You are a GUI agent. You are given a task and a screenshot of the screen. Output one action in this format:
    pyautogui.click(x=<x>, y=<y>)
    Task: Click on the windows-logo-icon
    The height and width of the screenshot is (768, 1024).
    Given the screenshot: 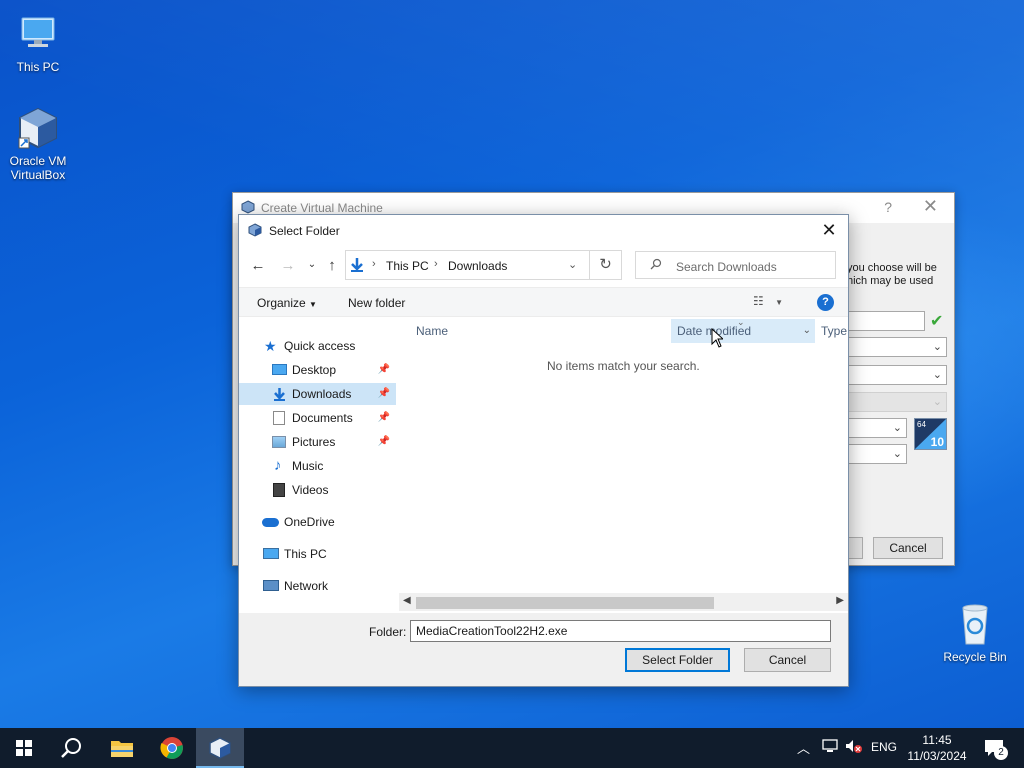 What is the action you would take?
    pyautogui.click(x=24, y=748)
    